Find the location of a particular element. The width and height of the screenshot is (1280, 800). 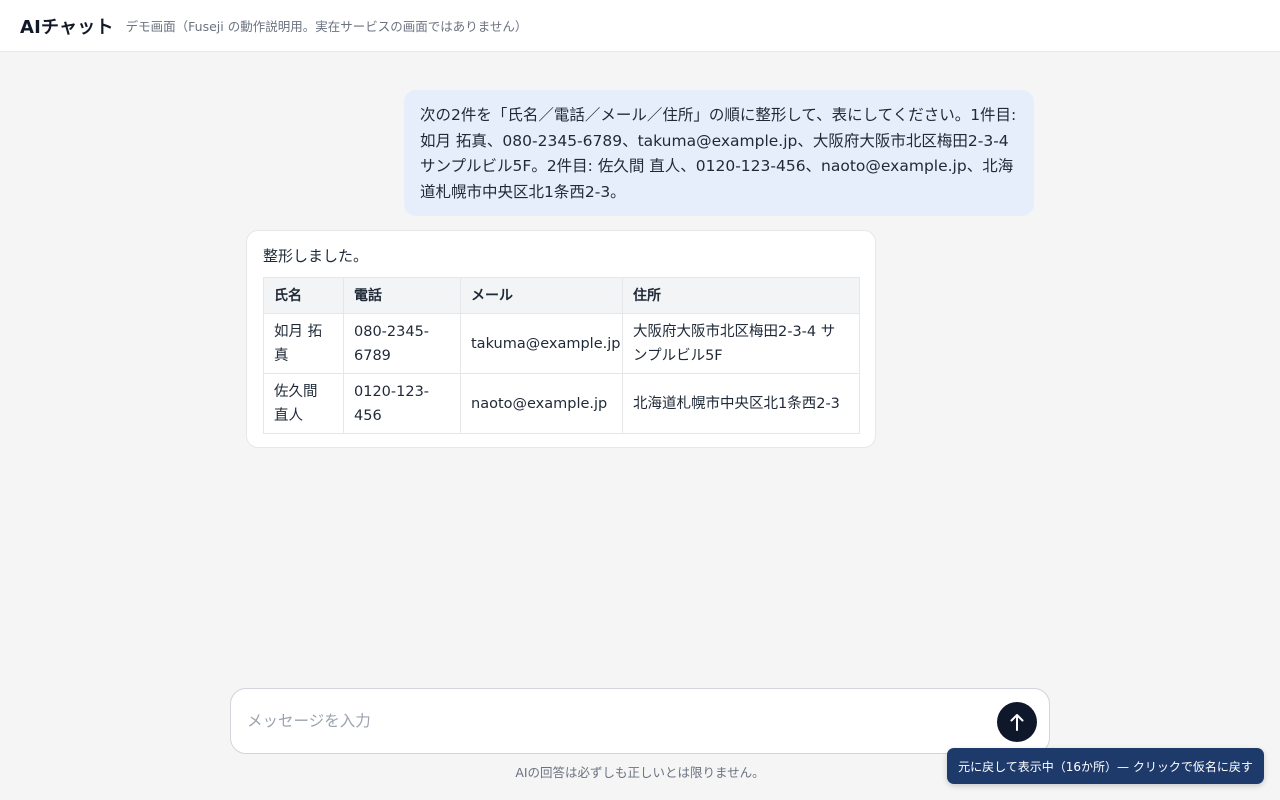

cell-phone: 080-2345-6789 is located at coordinates (402, 343).